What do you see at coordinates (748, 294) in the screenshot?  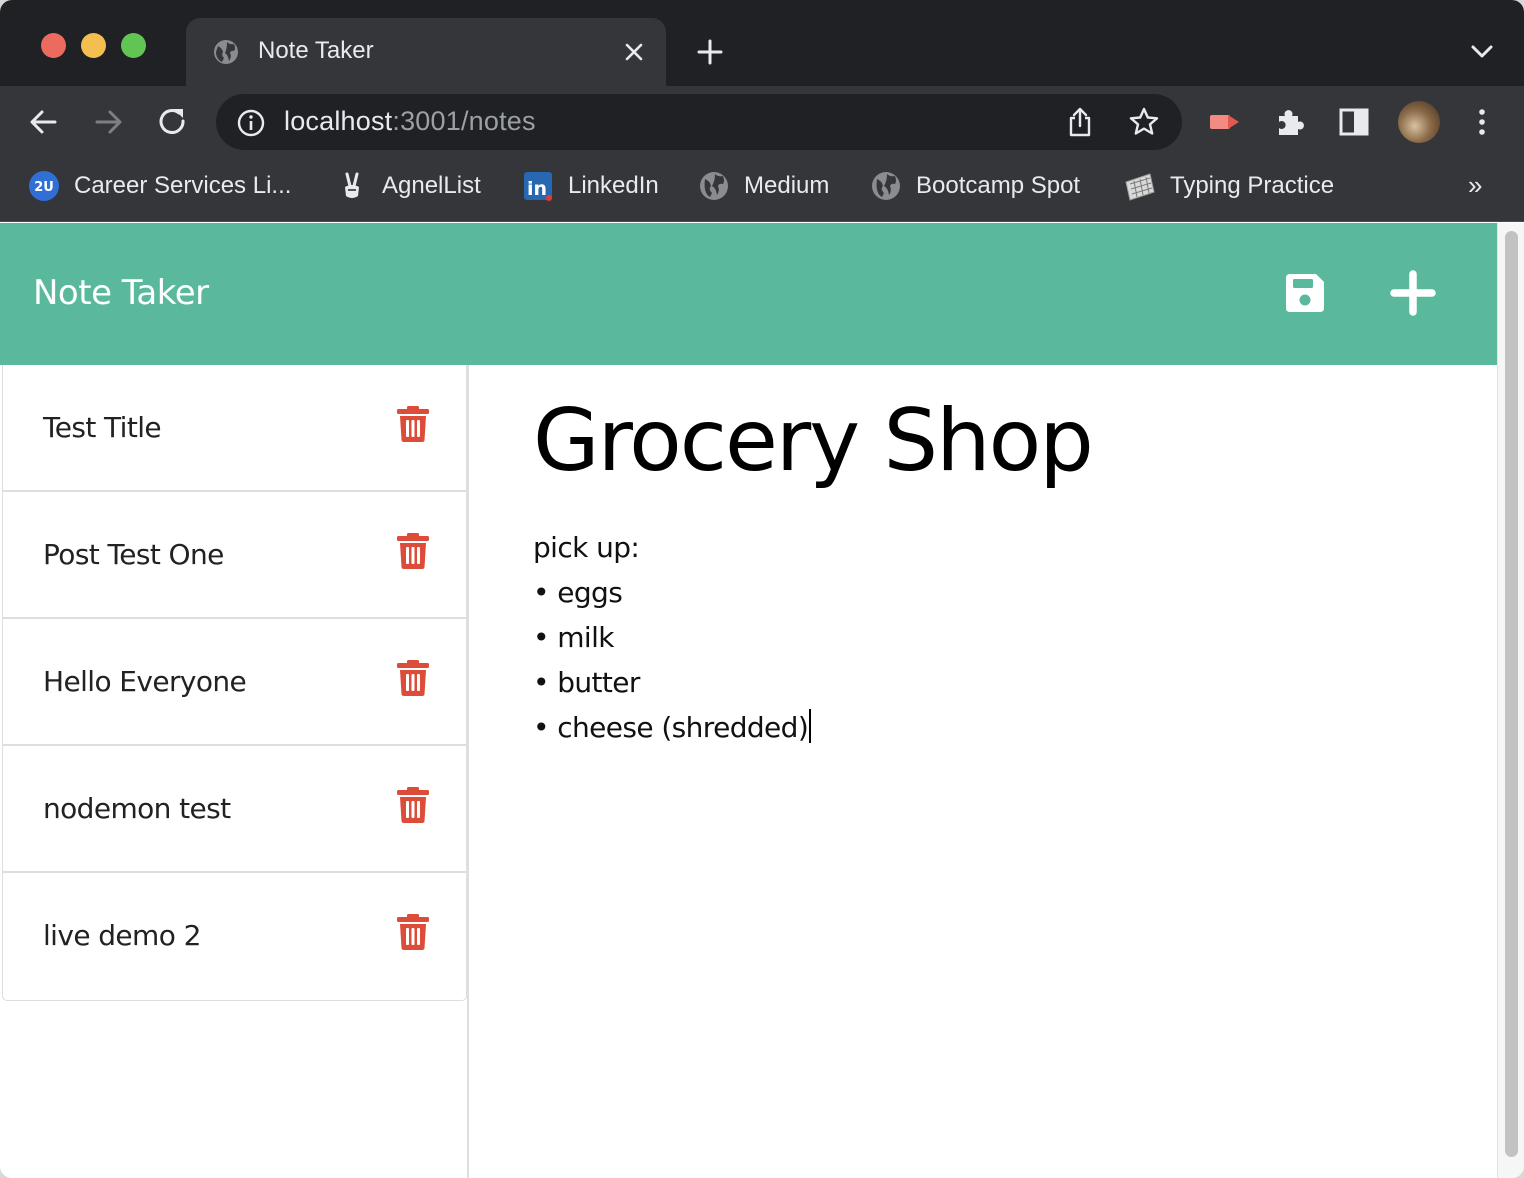 I see `app-navbar: Note Taker` at bounding box center [748, 294].